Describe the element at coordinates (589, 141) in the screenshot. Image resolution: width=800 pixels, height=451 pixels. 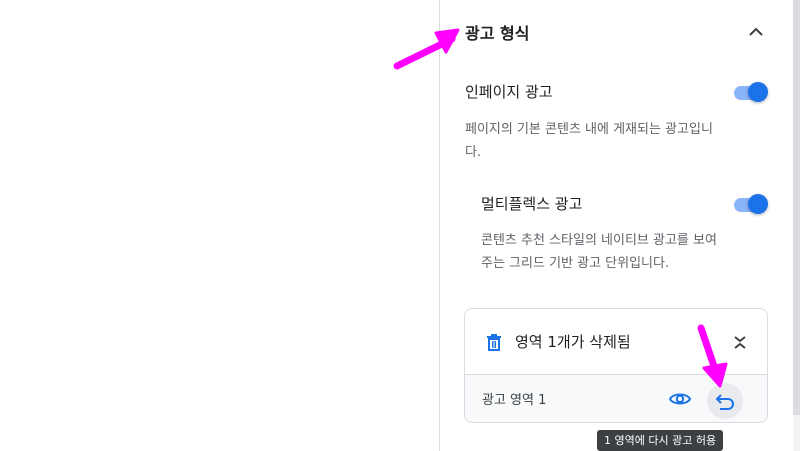
I see `inpage-ads-description: 페이지의 기본 콘텐츠 내에 게재되는 광고입니다.` at that location.